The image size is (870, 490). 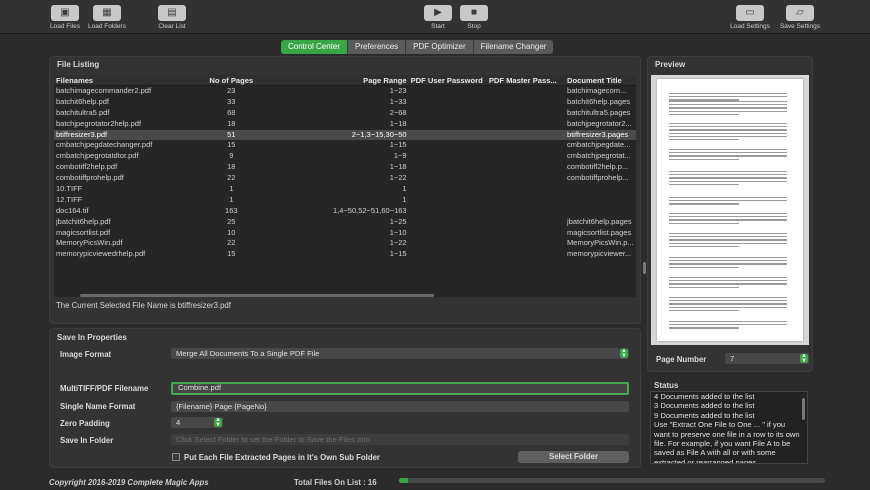 What do you see at coordinates (83, 221) in the screenshot?
I see `cell-filename: jbatchit6help.pdf` at bounding box center [83, 221].